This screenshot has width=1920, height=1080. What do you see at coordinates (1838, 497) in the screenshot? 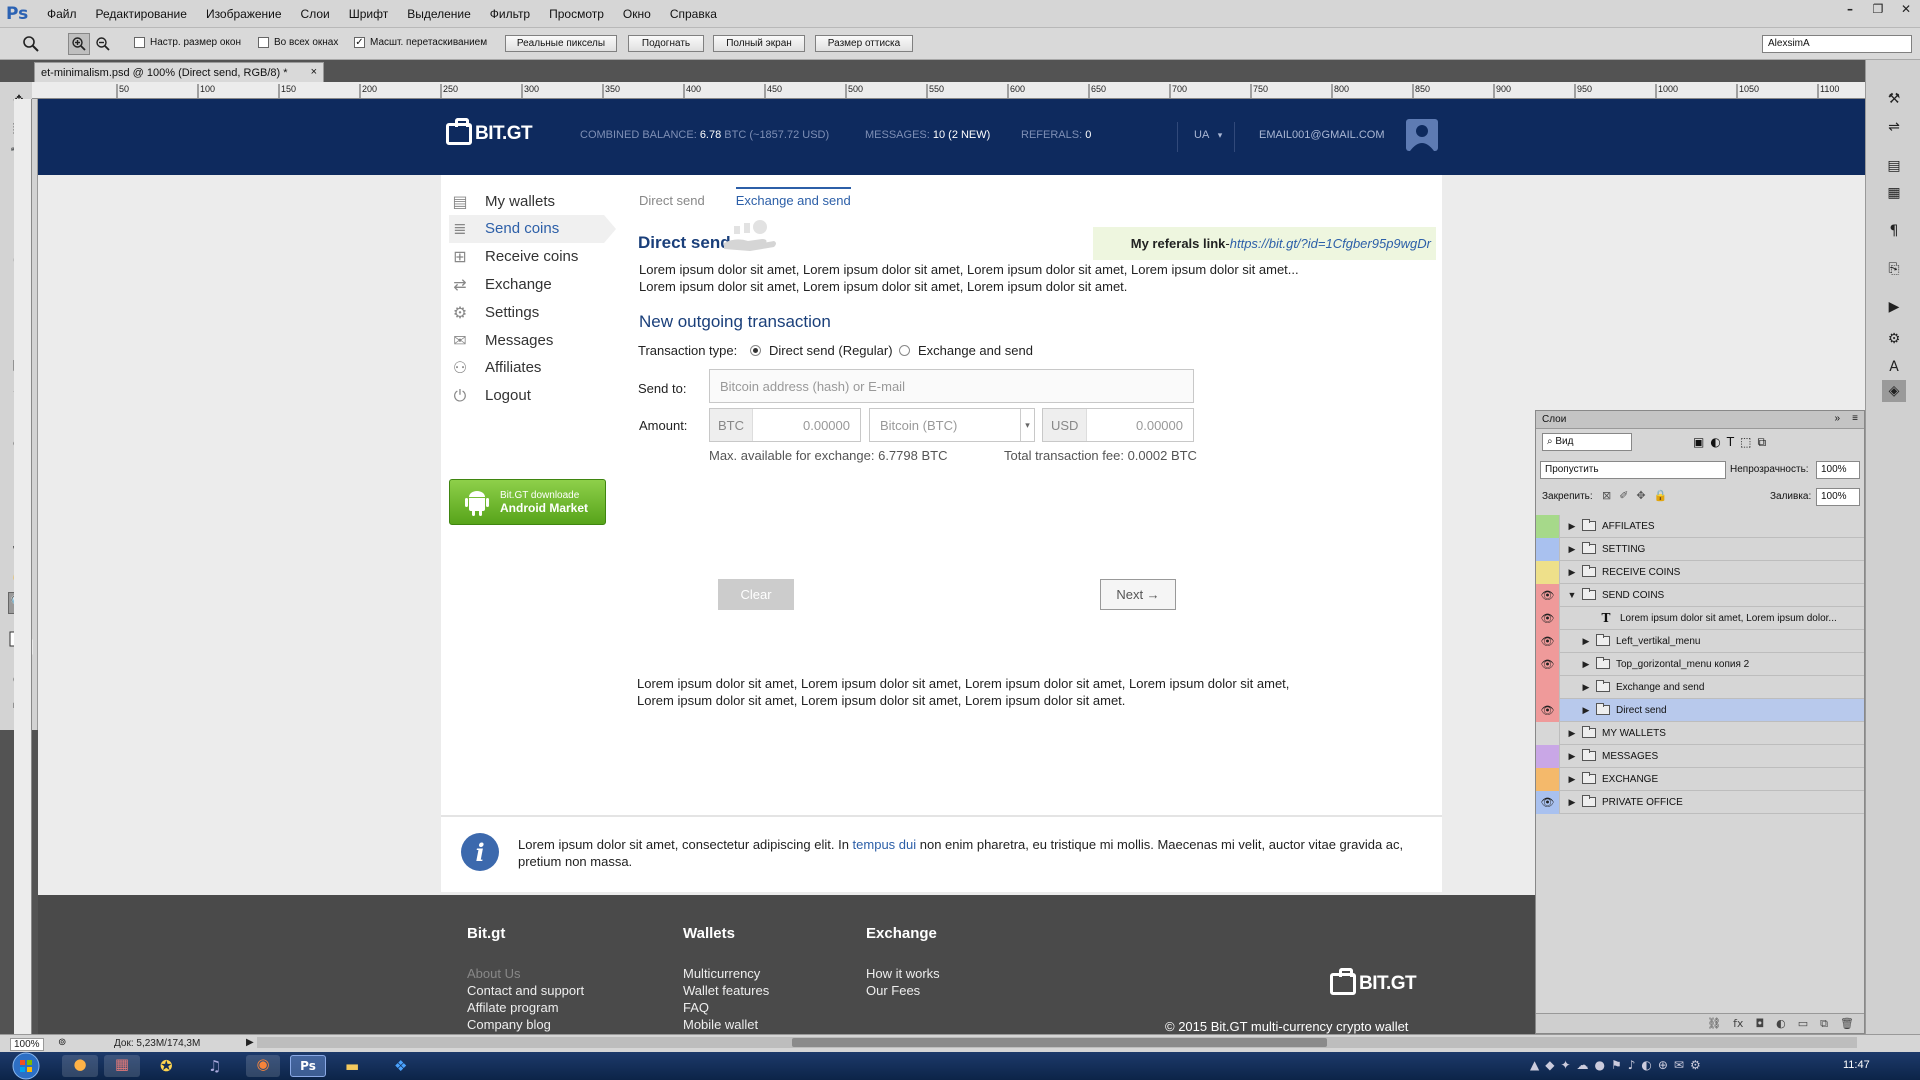
I see `fill-input: 100%` at bounding box center [1838, 497].